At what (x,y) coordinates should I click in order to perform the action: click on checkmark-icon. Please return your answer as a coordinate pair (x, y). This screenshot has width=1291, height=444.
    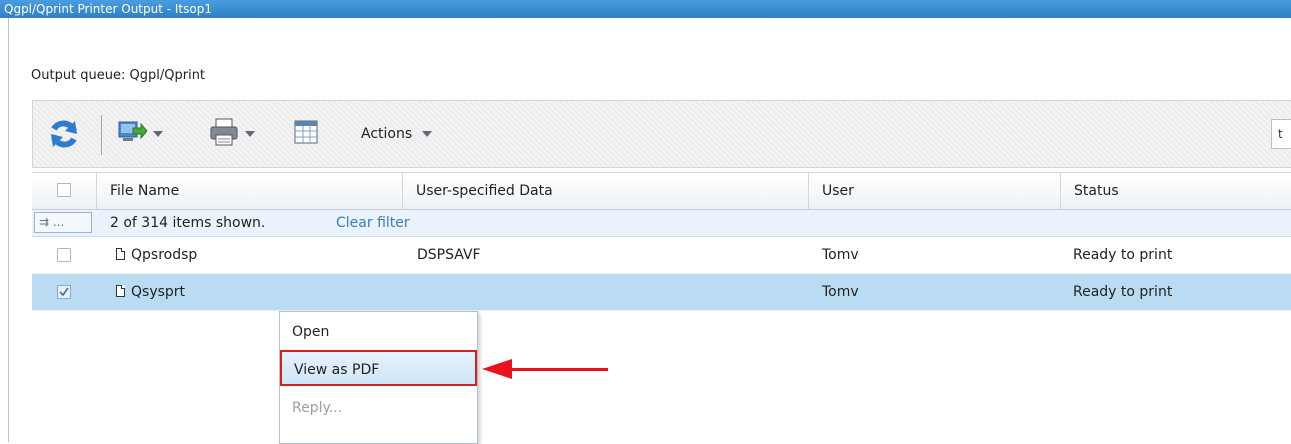
    Looking at the image, I should click on (64, 292).